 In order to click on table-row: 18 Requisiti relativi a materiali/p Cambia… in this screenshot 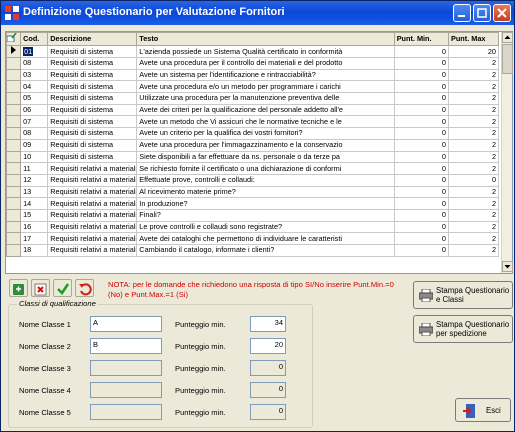, I will do `click(252, 250)`.